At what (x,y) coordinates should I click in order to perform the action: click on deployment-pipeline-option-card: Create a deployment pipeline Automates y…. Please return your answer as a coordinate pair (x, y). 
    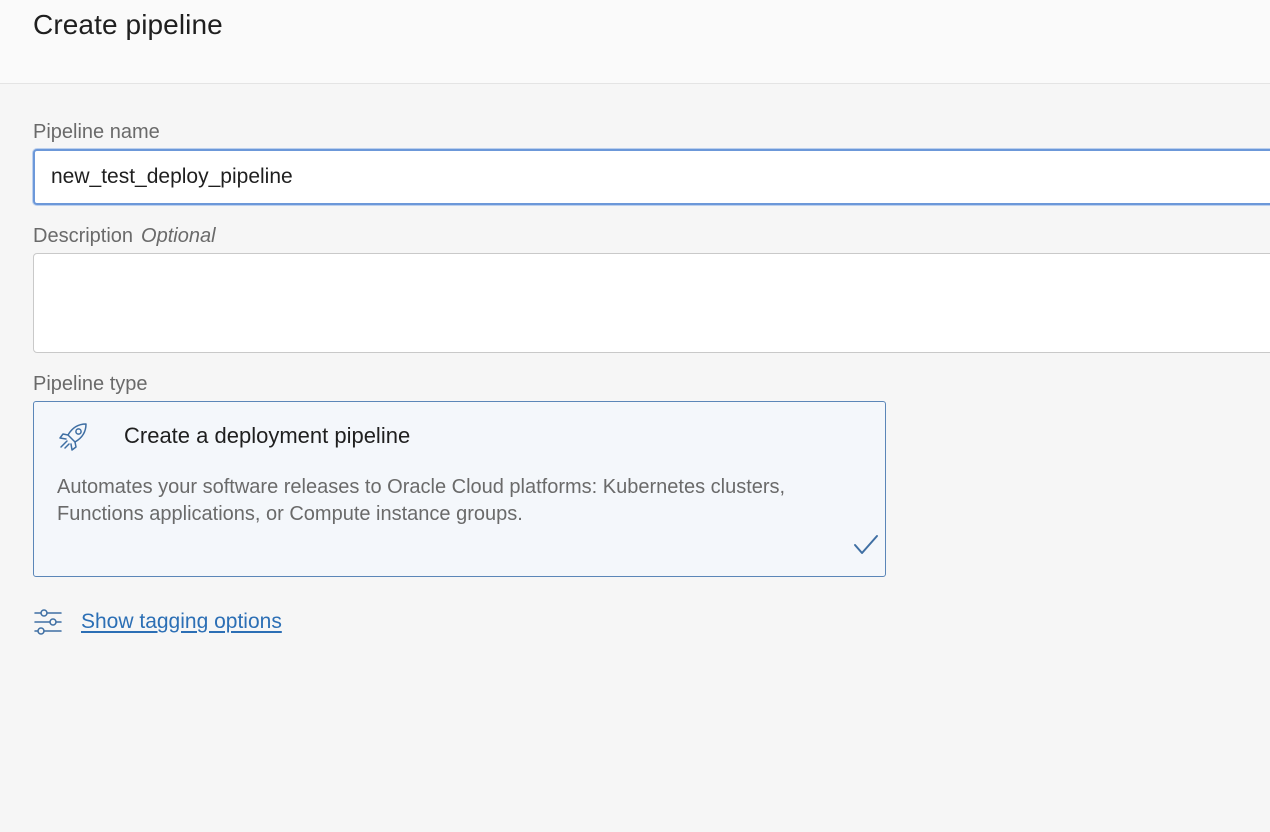
    Looking at the image, I should click on (459, 489).